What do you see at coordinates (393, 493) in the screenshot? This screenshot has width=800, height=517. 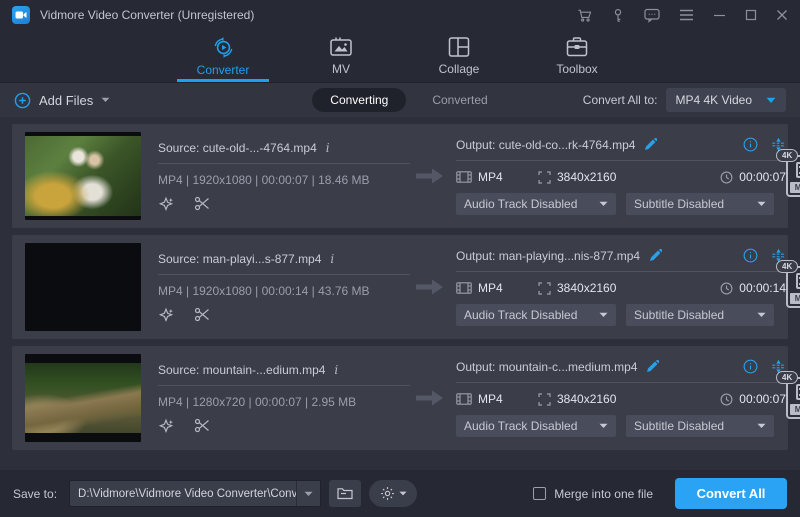 I see `settings-button` at bounding box center [393, 493].